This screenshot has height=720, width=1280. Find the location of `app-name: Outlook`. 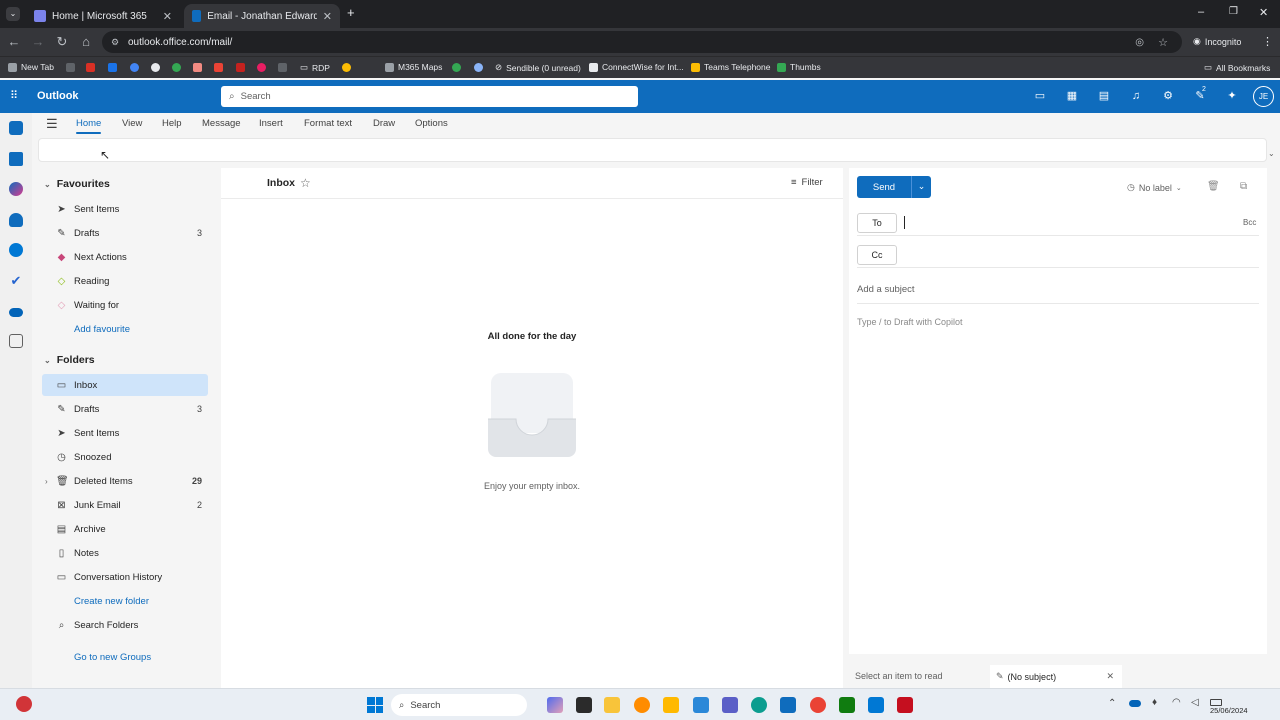

app-name: Outlook is located at coordinates (58, 96).